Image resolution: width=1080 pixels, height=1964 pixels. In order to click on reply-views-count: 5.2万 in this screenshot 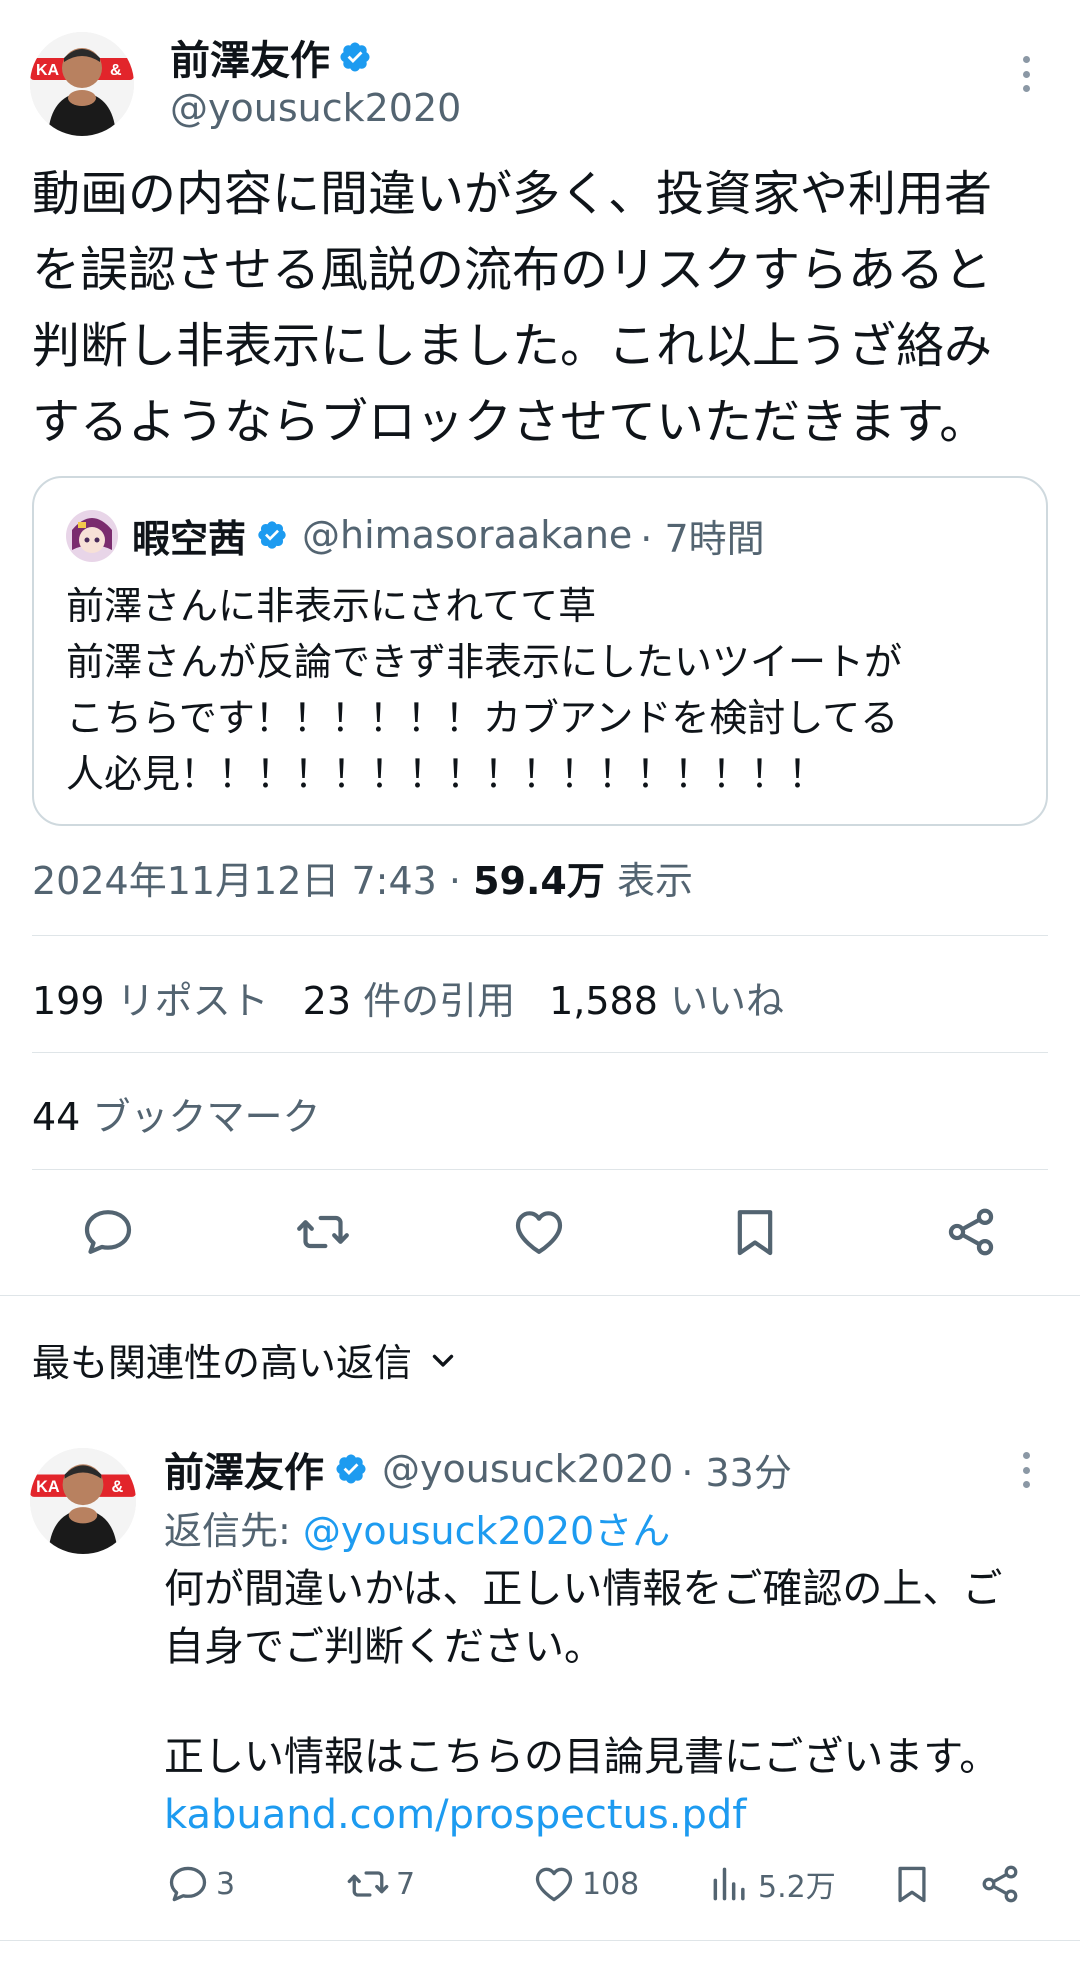, I will do `click(797, 1887)`.